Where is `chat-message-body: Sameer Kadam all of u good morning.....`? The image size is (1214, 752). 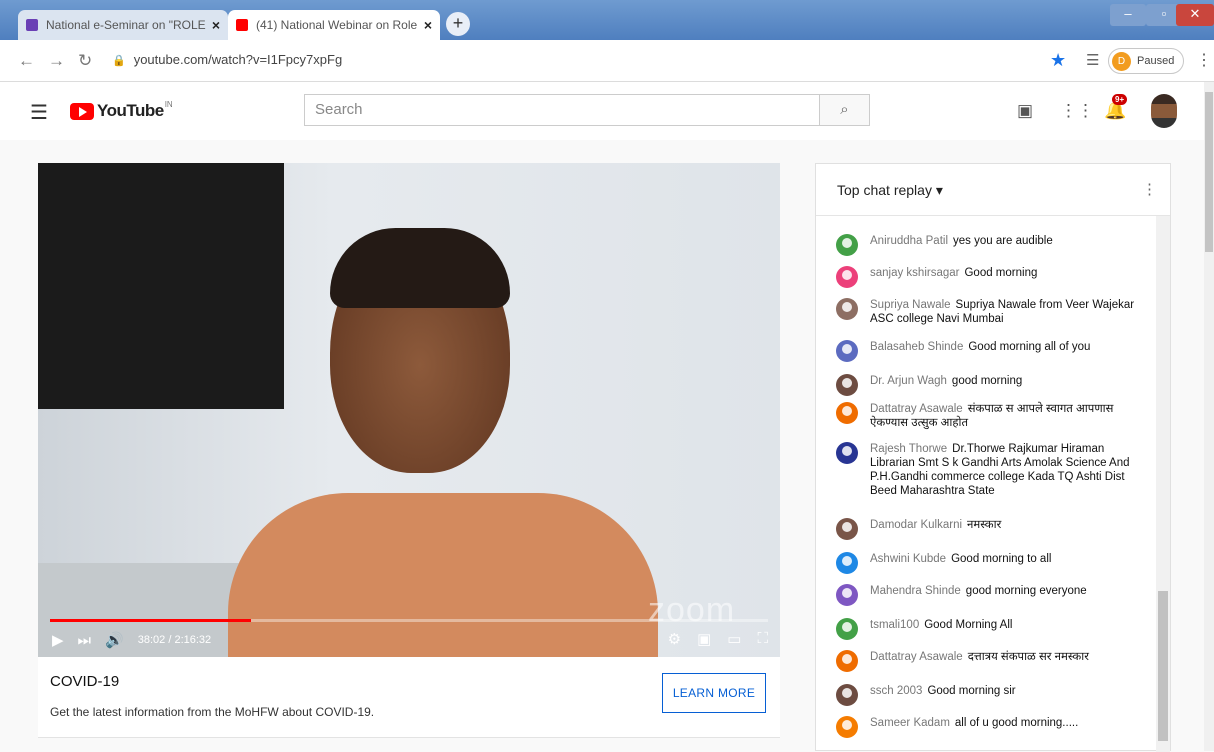 chat-message-body: Sameer Kadam all of u good morning..... is located at coordinates (974, 727).